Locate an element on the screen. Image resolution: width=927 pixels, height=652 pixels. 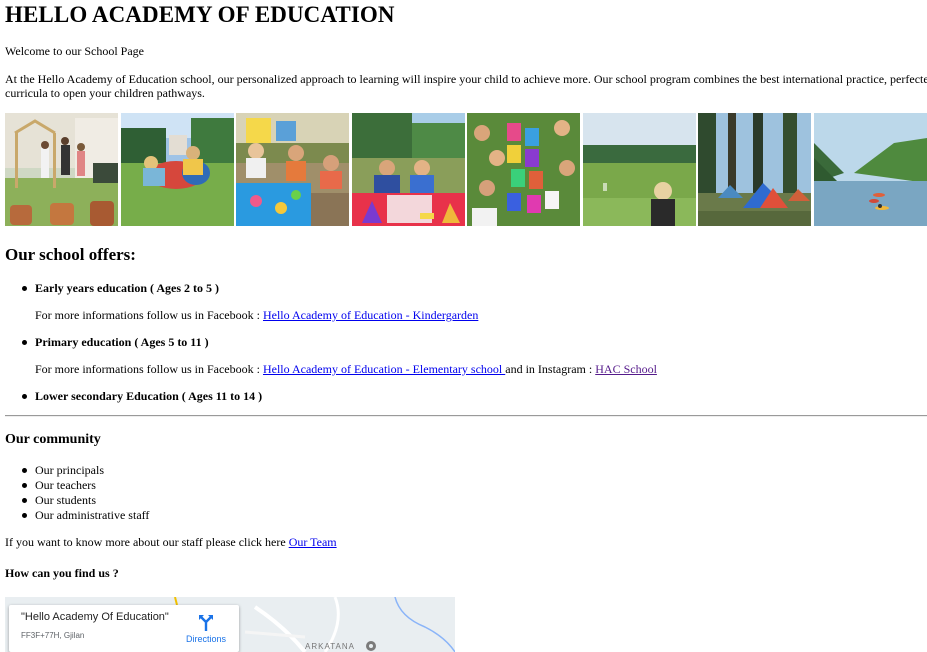
community-item-teachers: Our teachers is located at coordinates (59, 485).